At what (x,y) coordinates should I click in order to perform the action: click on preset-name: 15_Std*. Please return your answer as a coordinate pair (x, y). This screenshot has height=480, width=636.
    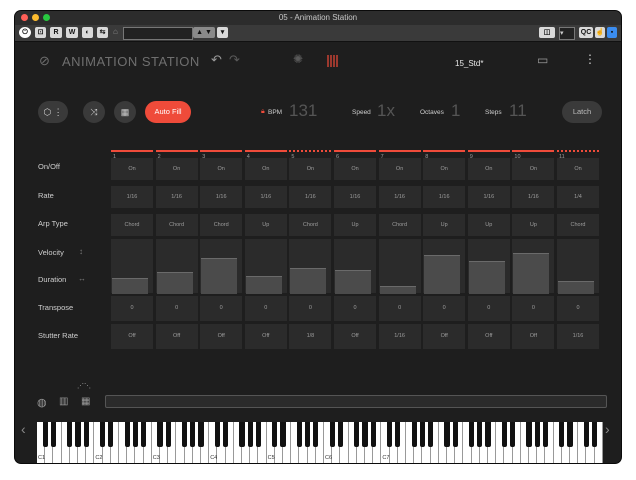
    Looking at the image, I should click on (469, 63).